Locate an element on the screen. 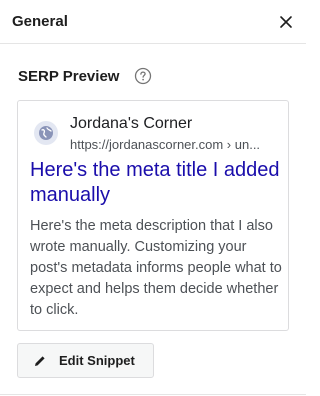  serp-meta-title: Here's the meta title I added manually is located at coordinates (155, 183).